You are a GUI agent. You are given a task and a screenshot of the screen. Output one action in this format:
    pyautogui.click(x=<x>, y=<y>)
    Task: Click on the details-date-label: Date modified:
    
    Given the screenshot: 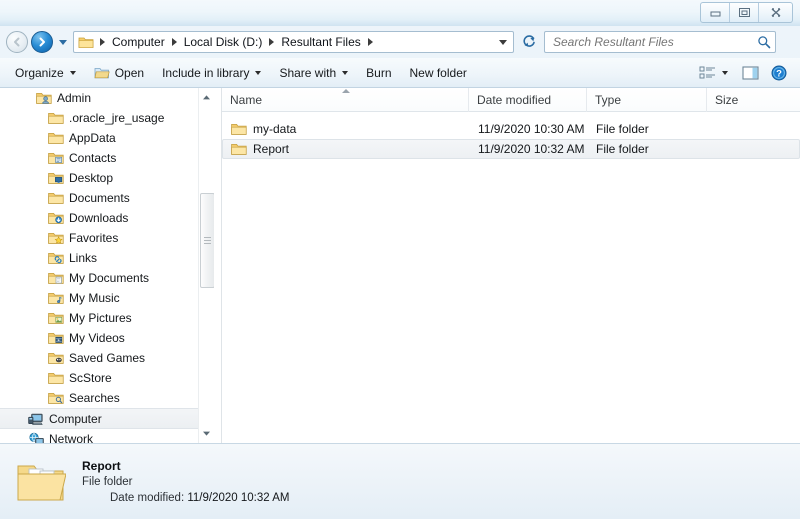 What is the action you would take?
    pyautogui.click(x=147, y=498)
    